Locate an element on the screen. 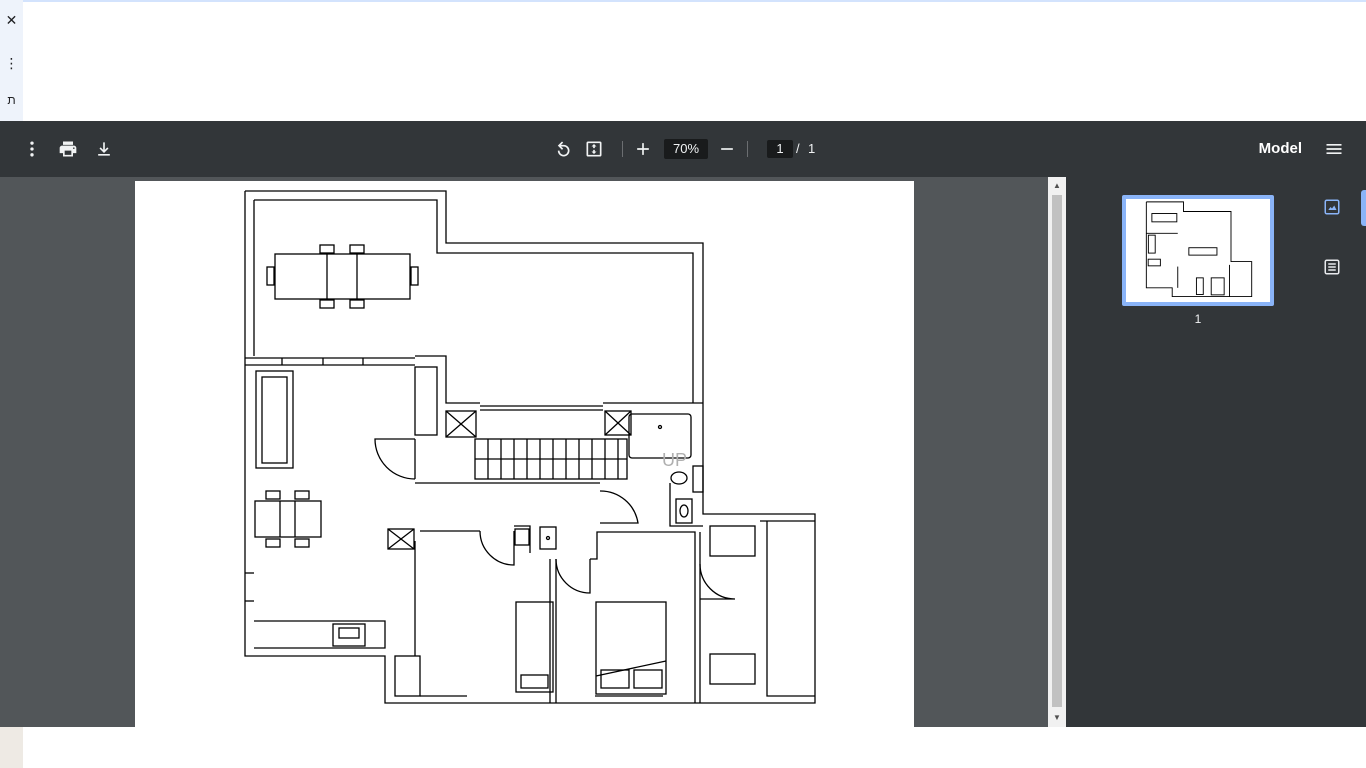  thumbnail-floor-plan is located at coordinates (1199, 249).